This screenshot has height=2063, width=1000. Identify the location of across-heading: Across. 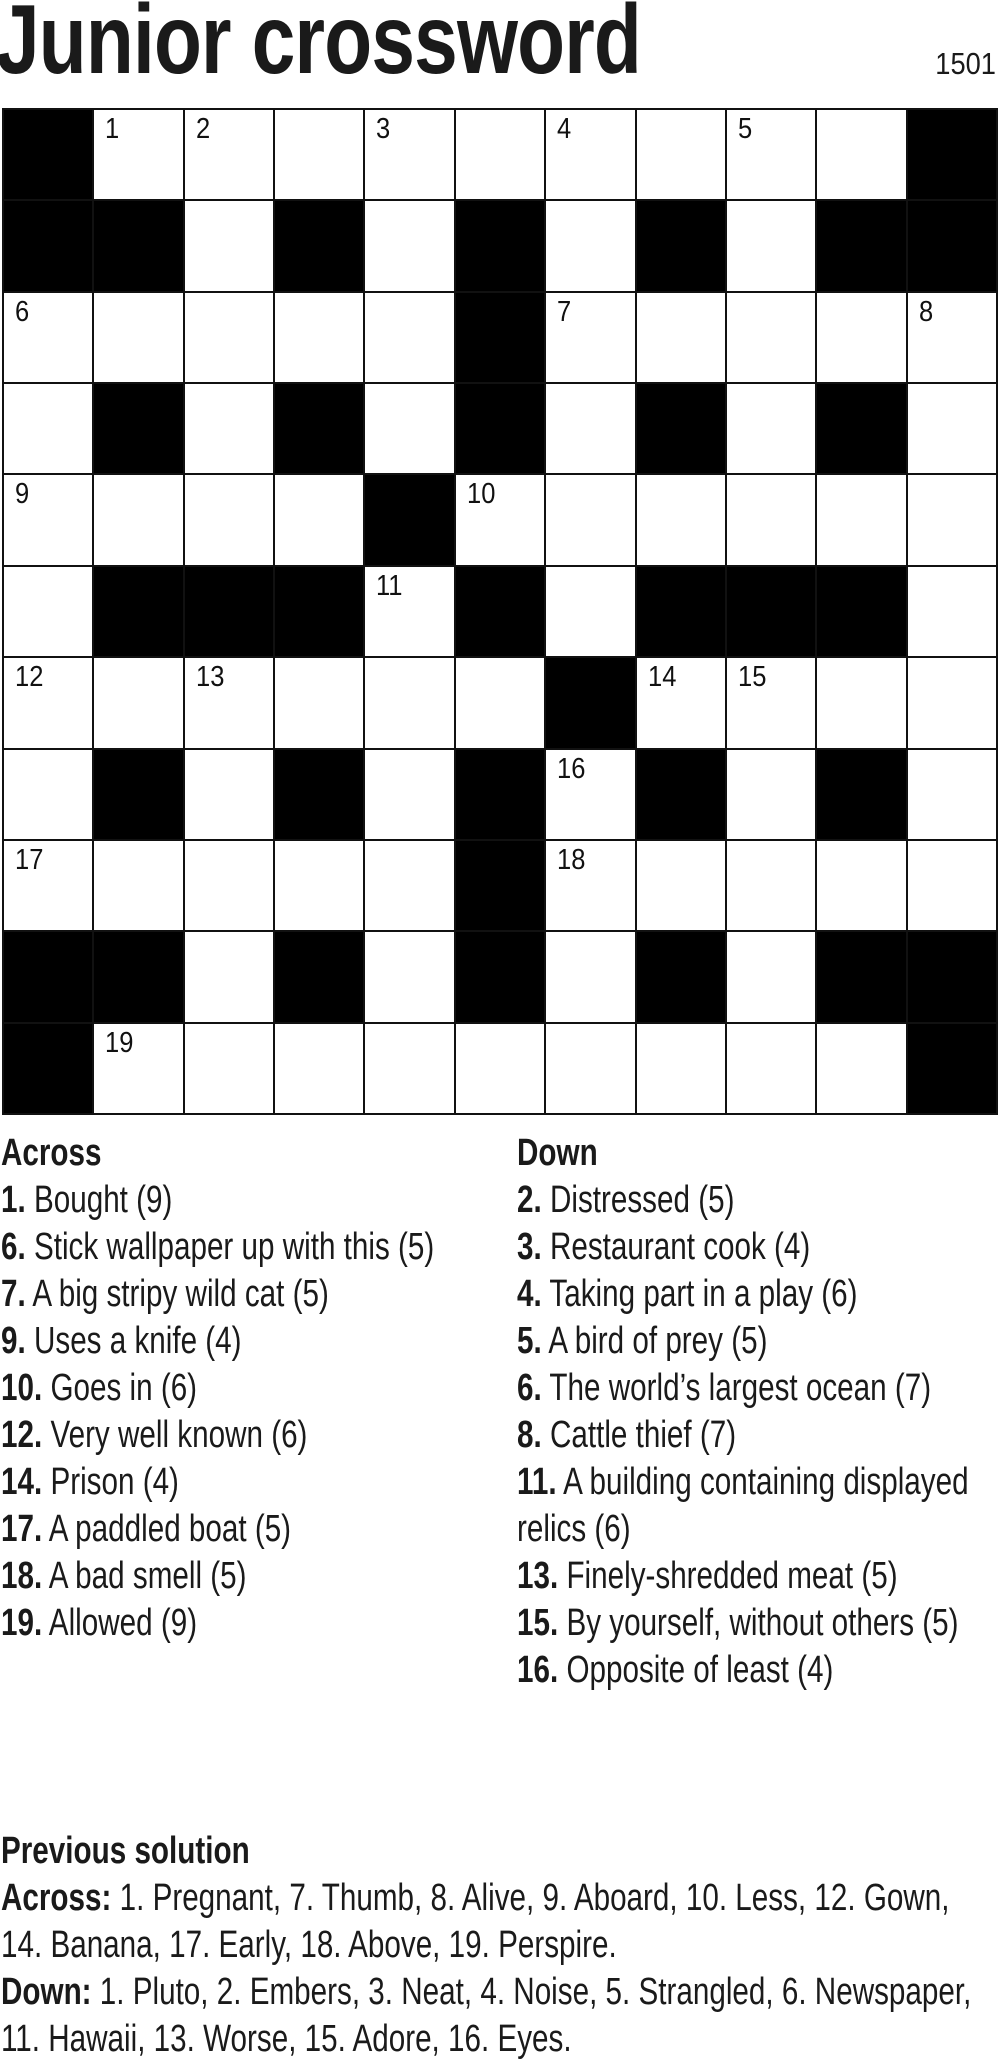
(51, 1153).